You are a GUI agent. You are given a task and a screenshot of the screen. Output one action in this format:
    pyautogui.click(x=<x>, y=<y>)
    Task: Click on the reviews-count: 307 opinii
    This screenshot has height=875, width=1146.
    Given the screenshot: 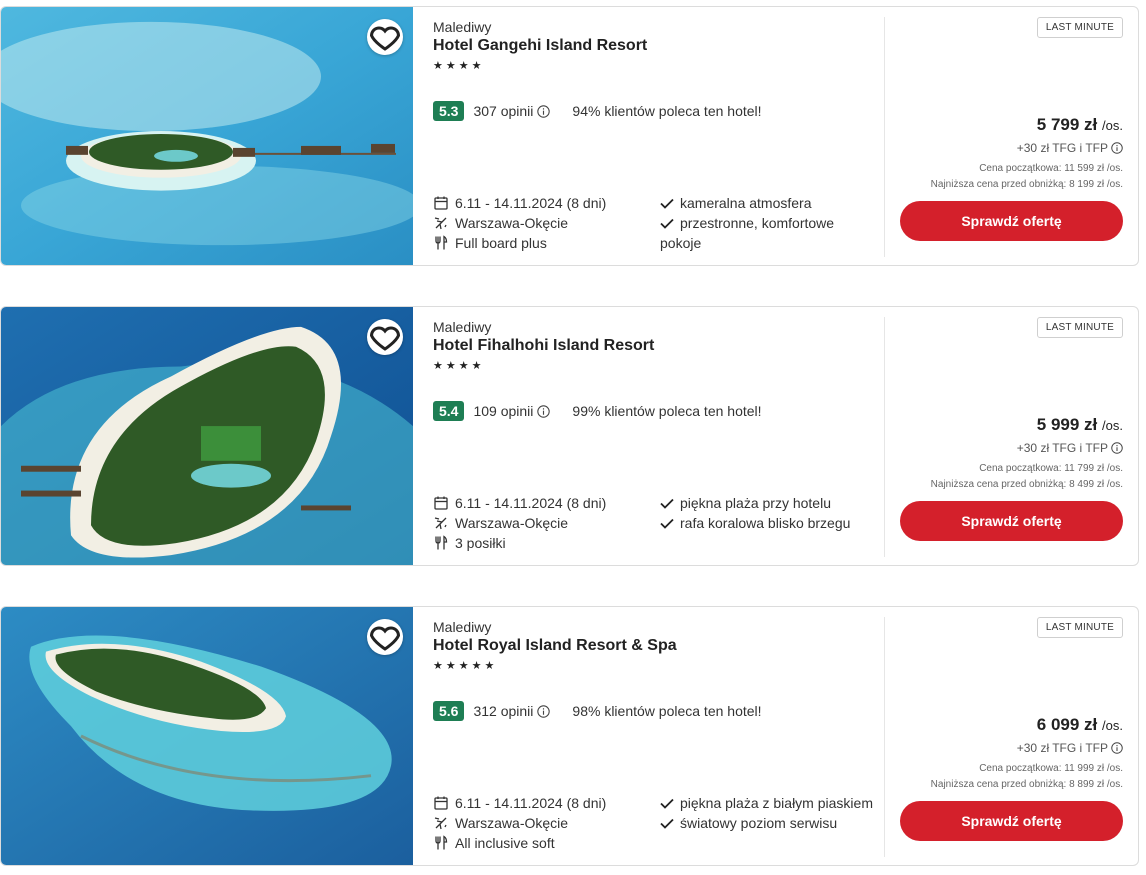 What is the action you would take?
    pyautogui.click(x=503, y=111)
    